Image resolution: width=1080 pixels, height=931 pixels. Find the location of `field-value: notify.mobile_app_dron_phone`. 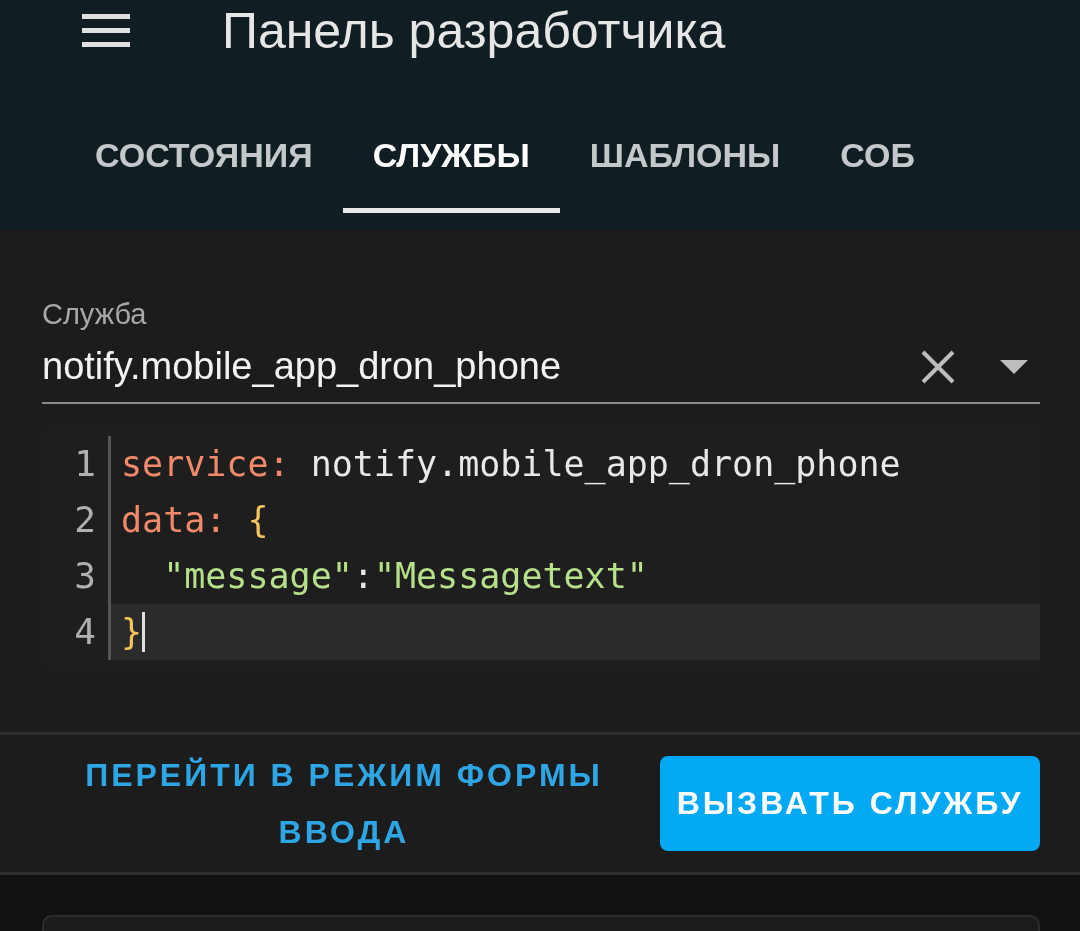

field-value: notify.mobile_app_dron_phone is located at coordinates (302, 366).